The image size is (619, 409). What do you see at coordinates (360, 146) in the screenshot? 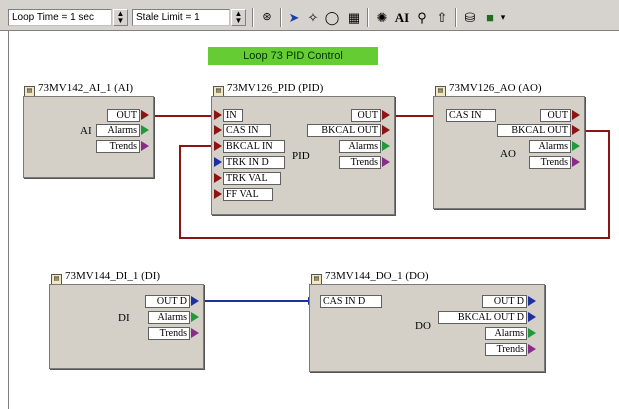
I see `pid-alarms-port: Alarms` at bounding box center [360, 146].